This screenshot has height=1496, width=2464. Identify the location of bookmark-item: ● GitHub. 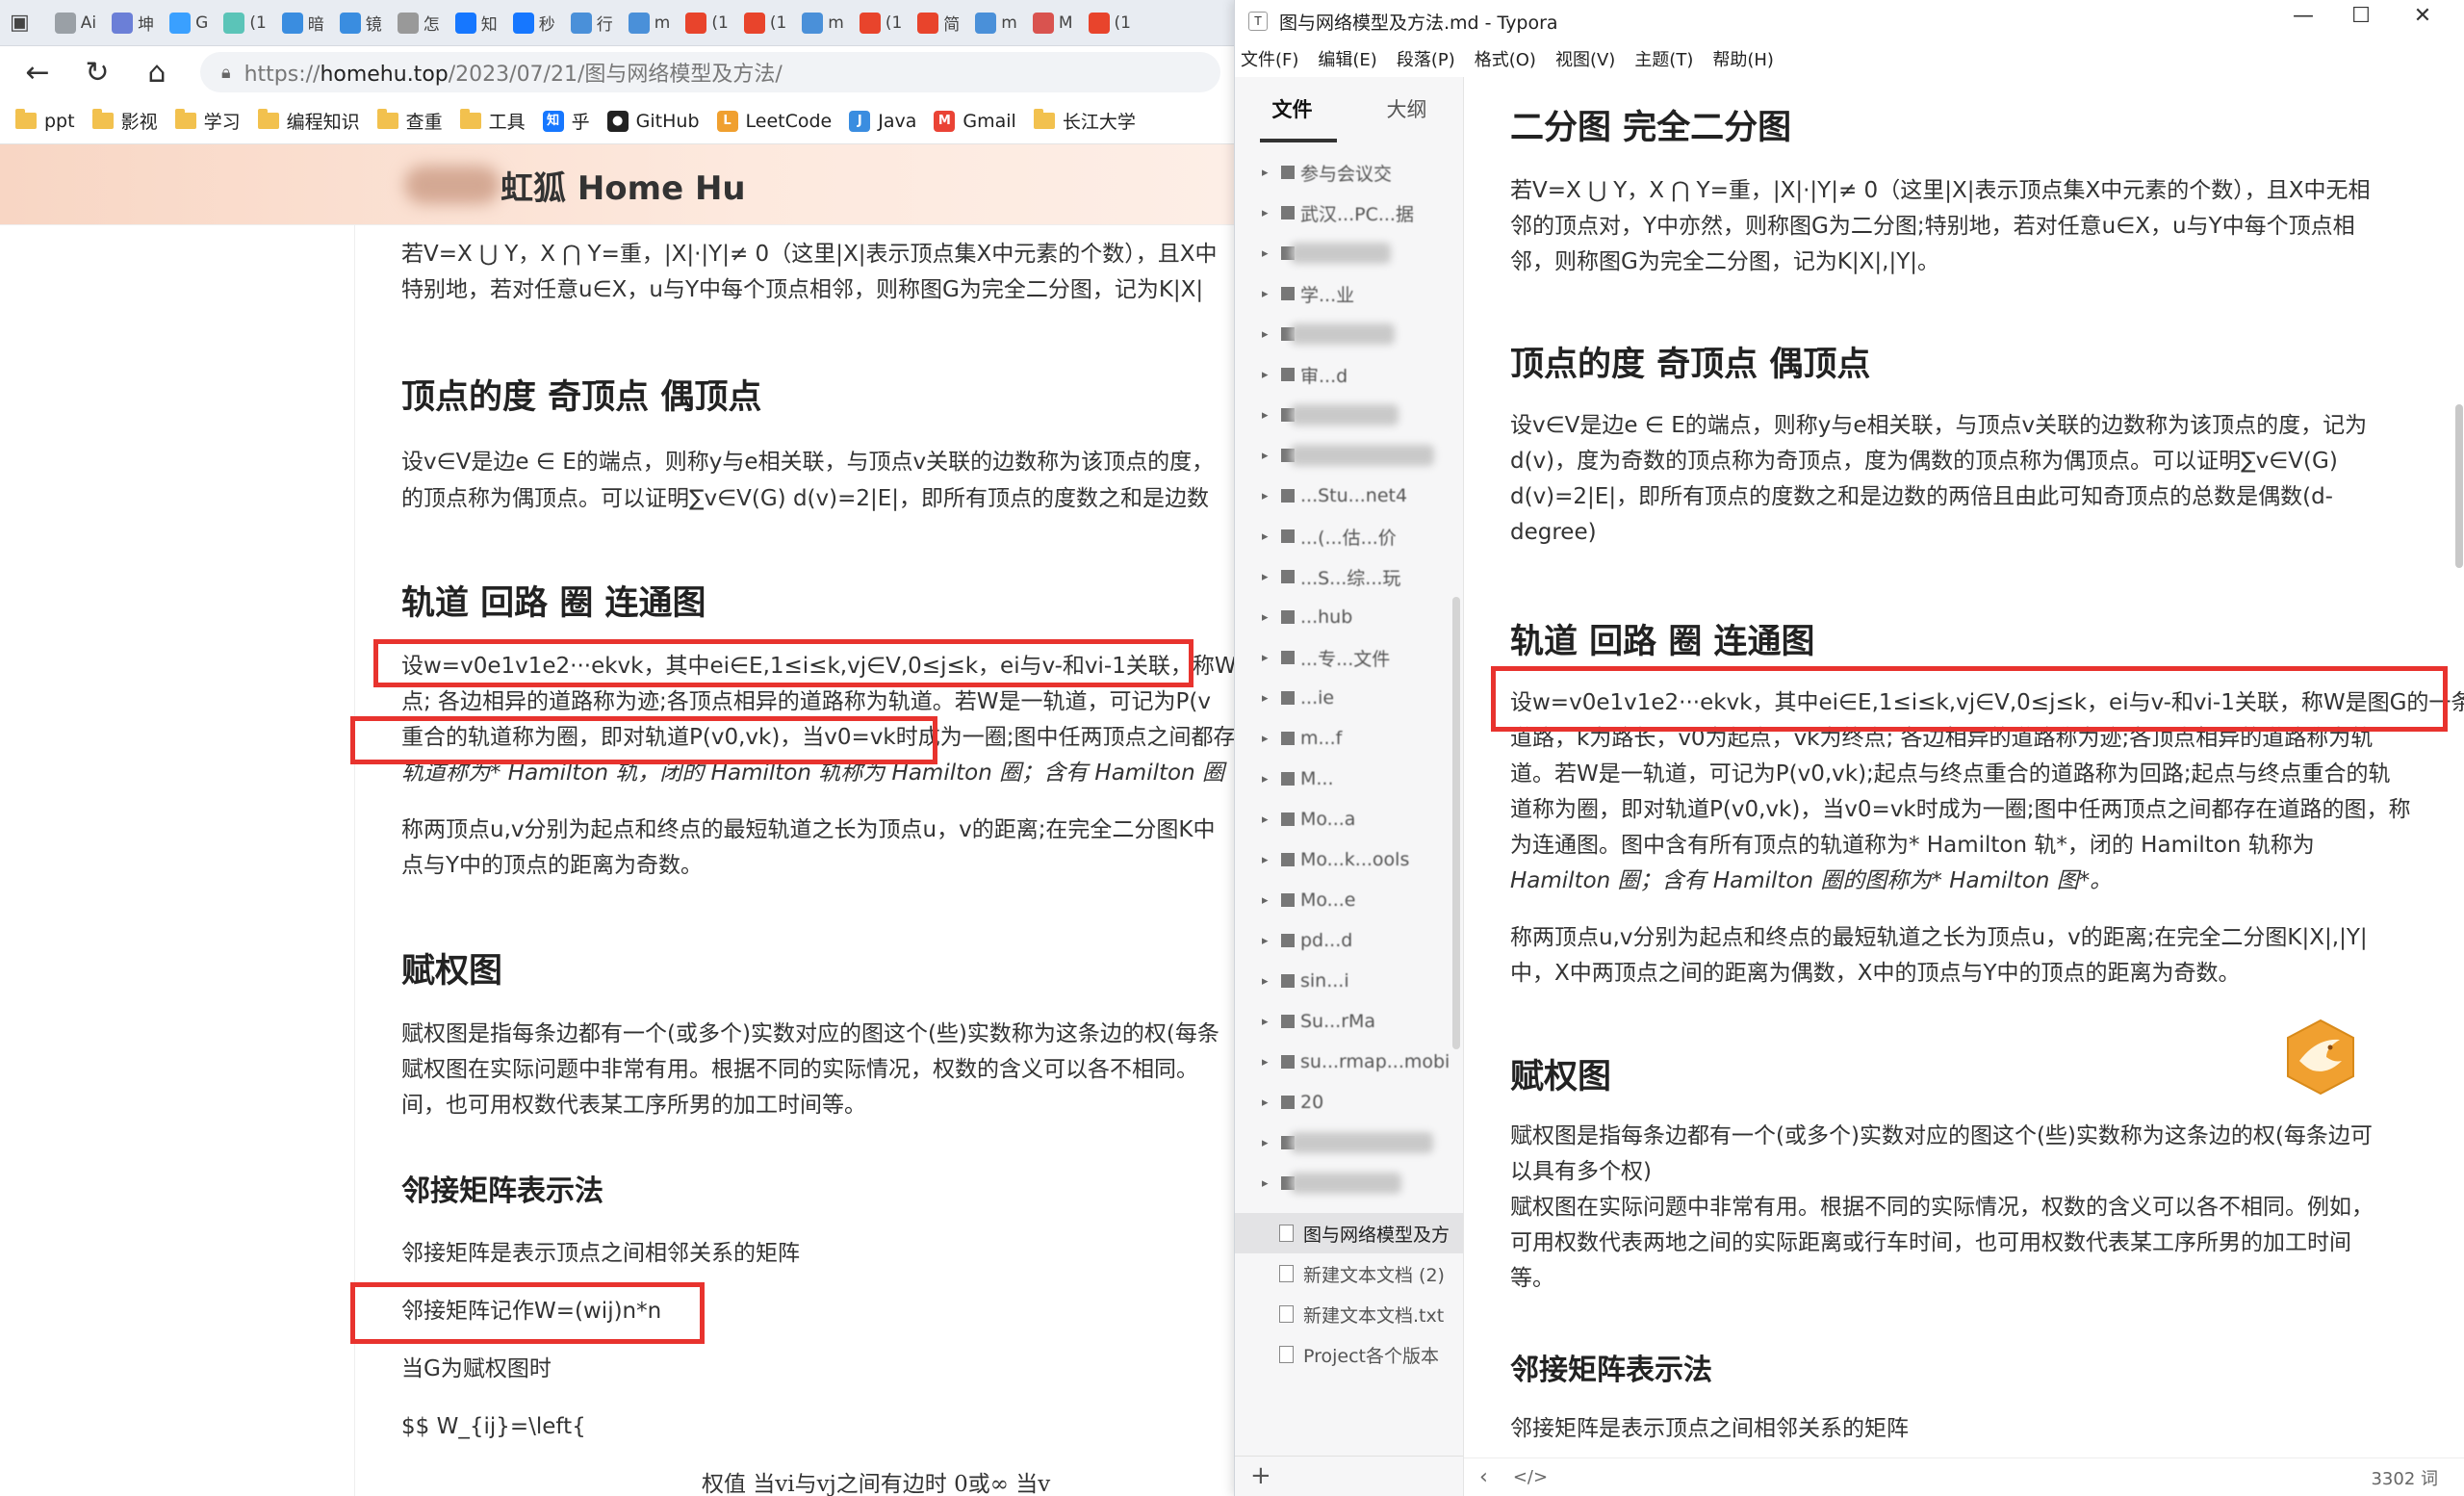
(653, 121).